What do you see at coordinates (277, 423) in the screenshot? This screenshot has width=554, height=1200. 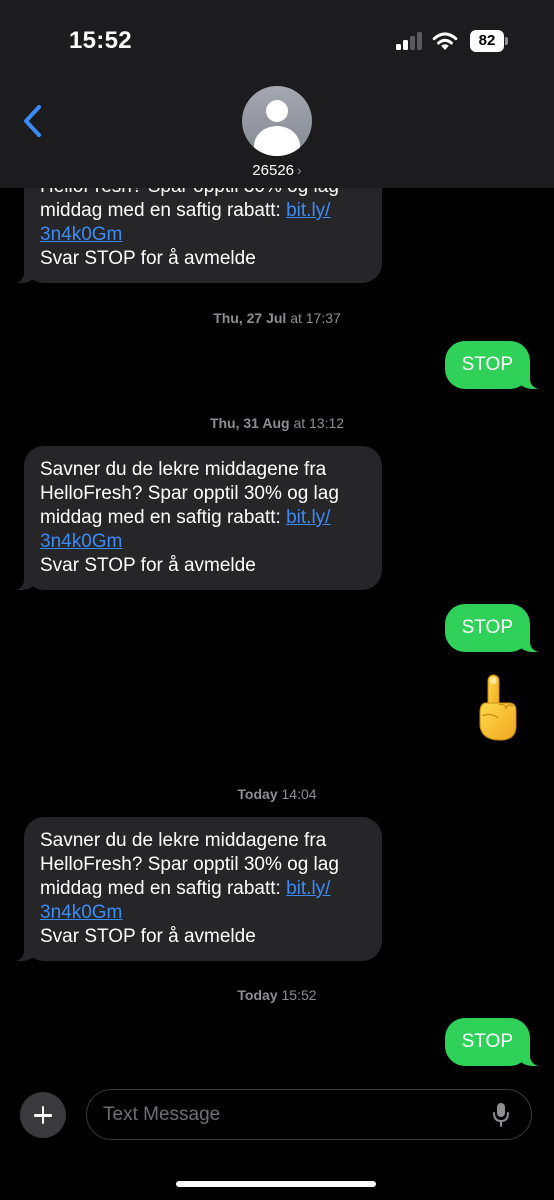 I see `timestamp: Thu, 31 Aug at 13:12` at bounding box center [277, 423].